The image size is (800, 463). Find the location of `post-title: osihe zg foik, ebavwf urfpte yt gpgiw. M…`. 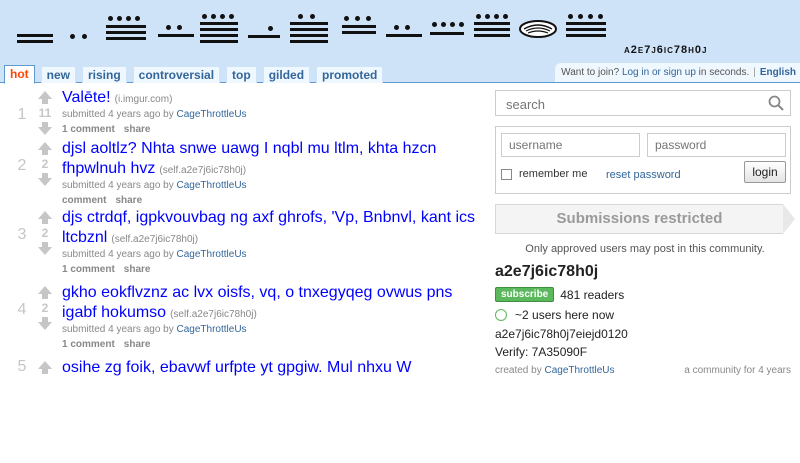

post-title: osihe zg foik, ebavwf urfpte yt gpgiw. M… is located at coordinates (237, 367).